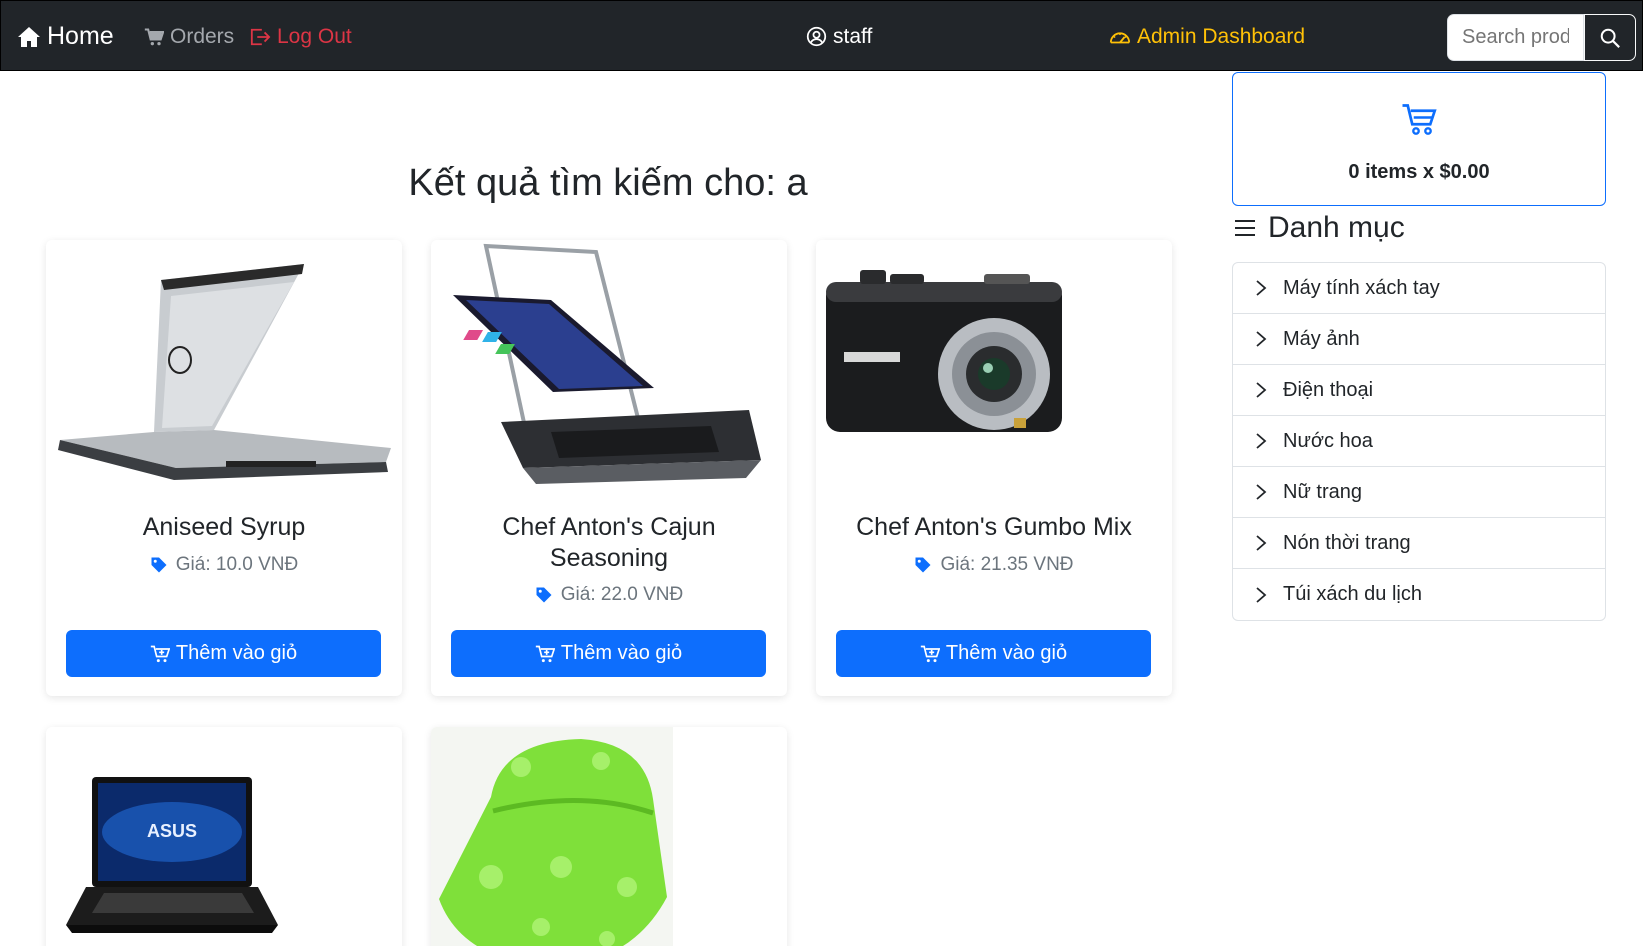  What do you see at coordinates (314, 36) in the screenshot?
I see `nav-logout-label: Log Out` at bounding box center [314, 36].